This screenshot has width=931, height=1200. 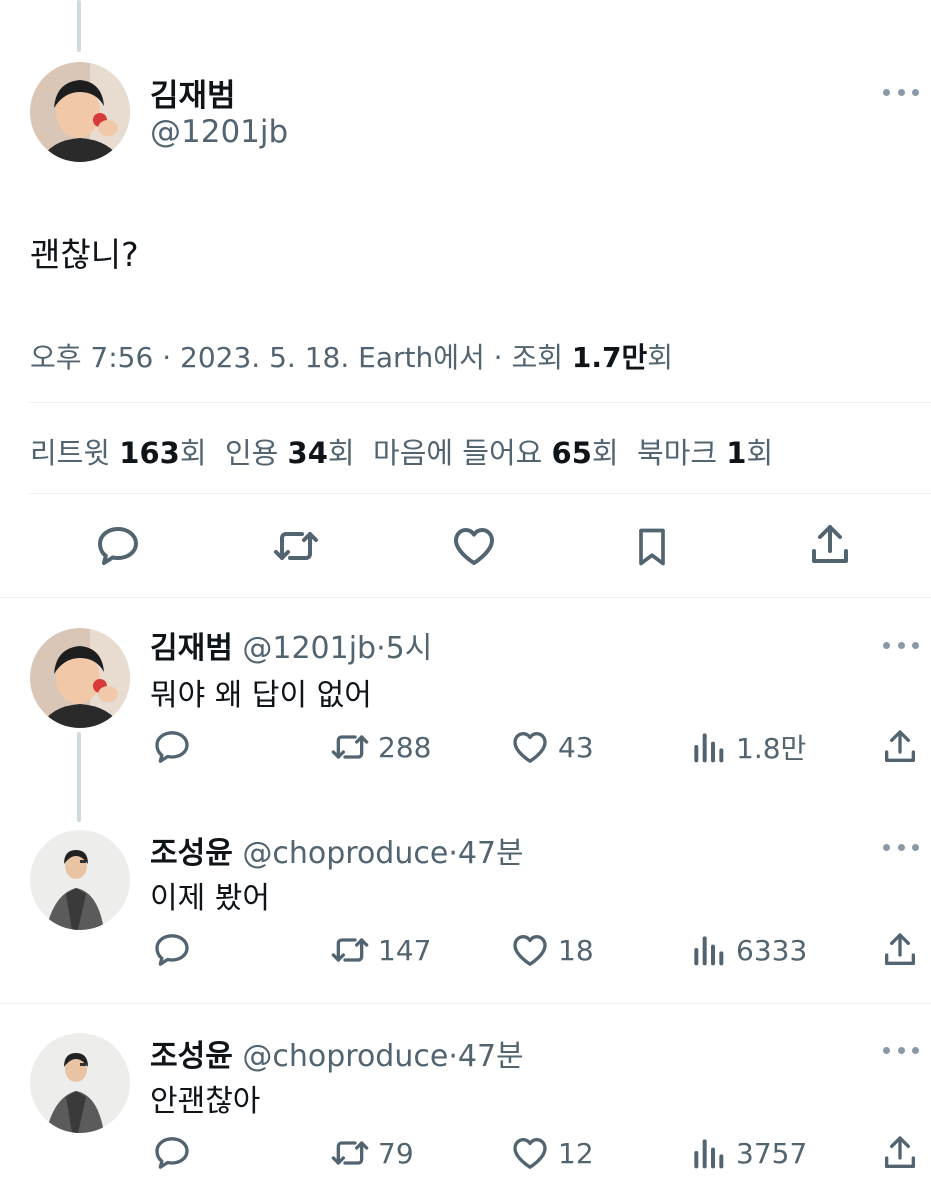 I want to click on like-button: 18, so click(x=552, y=950).